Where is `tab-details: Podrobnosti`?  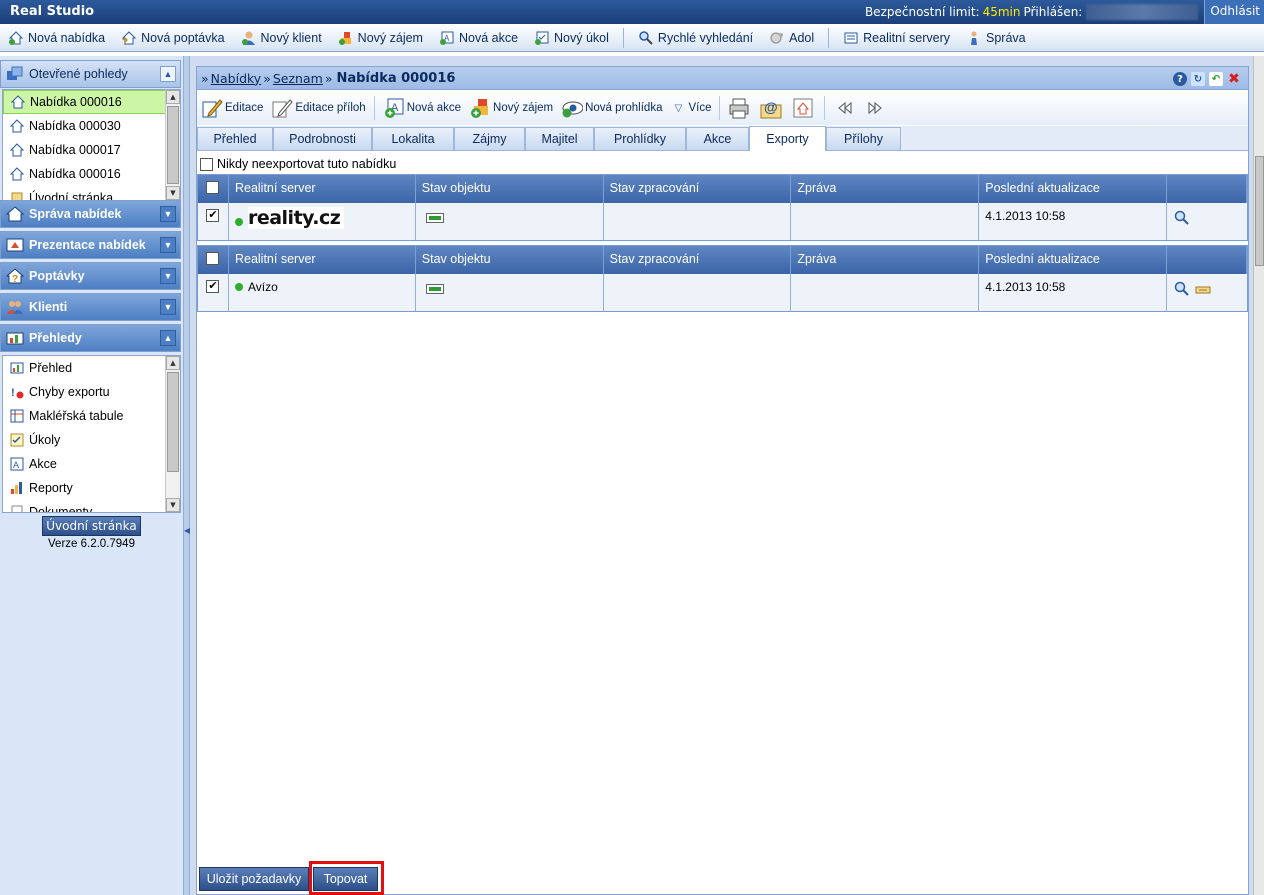
tab-details: Podrobnosti is located at coordinates (322, 138).